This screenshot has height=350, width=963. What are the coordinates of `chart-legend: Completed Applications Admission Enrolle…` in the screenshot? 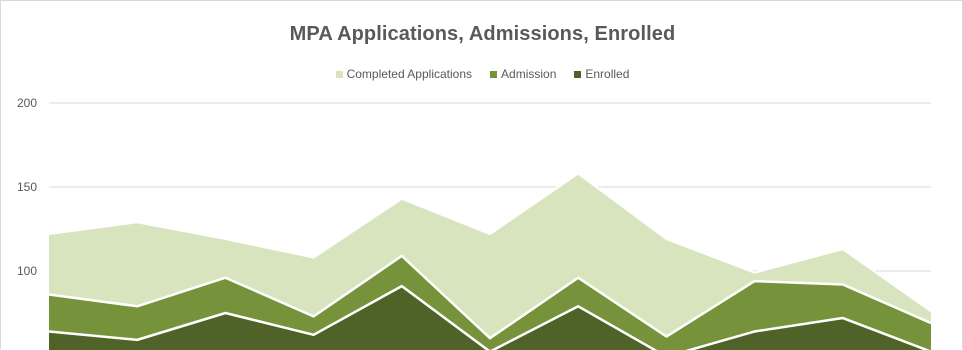 It's located at (482, 74).